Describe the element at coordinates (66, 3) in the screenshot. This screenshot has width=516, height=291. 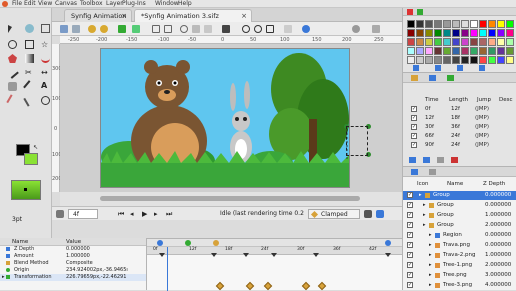
I see `menu-canvas: Canvas` at that location.